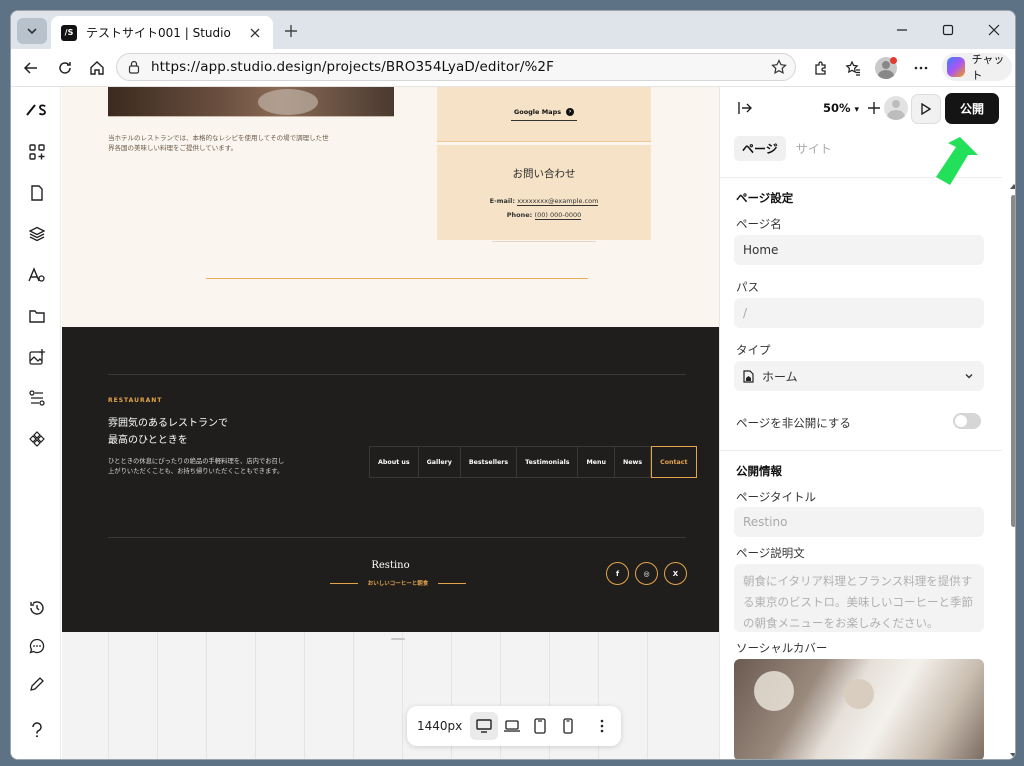  What do you see at coordinates (1012, 755) in the screenshot?
I see `scroll-down-icon` at bounding box center [1012, 755].